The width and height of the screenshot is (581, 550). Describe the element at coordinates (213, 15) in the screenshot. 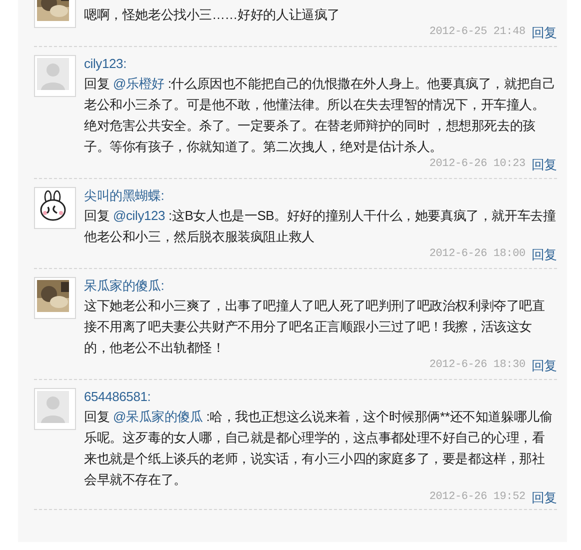

I see `comment-text: 嗯啊，怪她老公找小三……好好的人让逼疯了` at that location.